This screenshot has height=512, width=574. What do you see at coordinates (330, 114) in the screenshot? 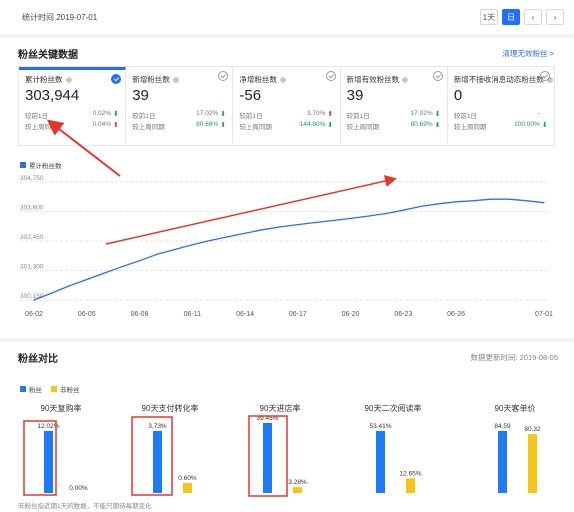
I see `arrow-up-icon: ⬆` at bounding box center [330, 114].